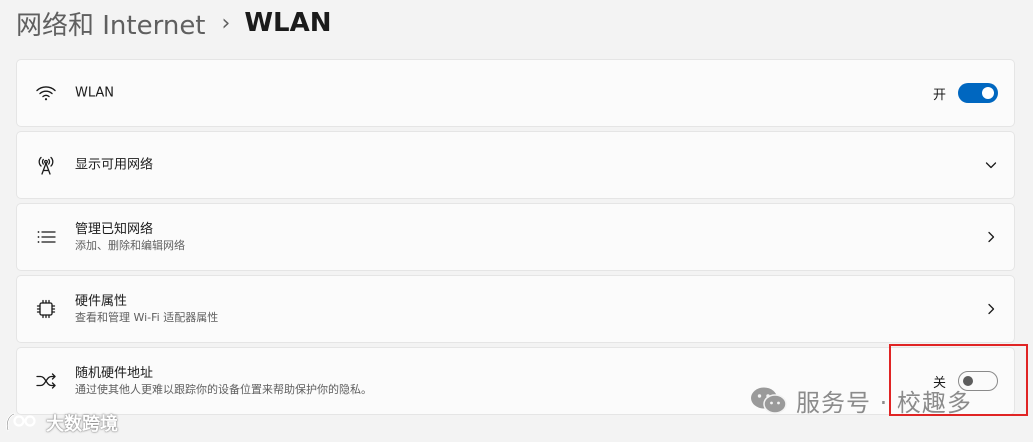 This screenshot has height=442, width=1033. I want to click on chip-icon, so click(46, 309).